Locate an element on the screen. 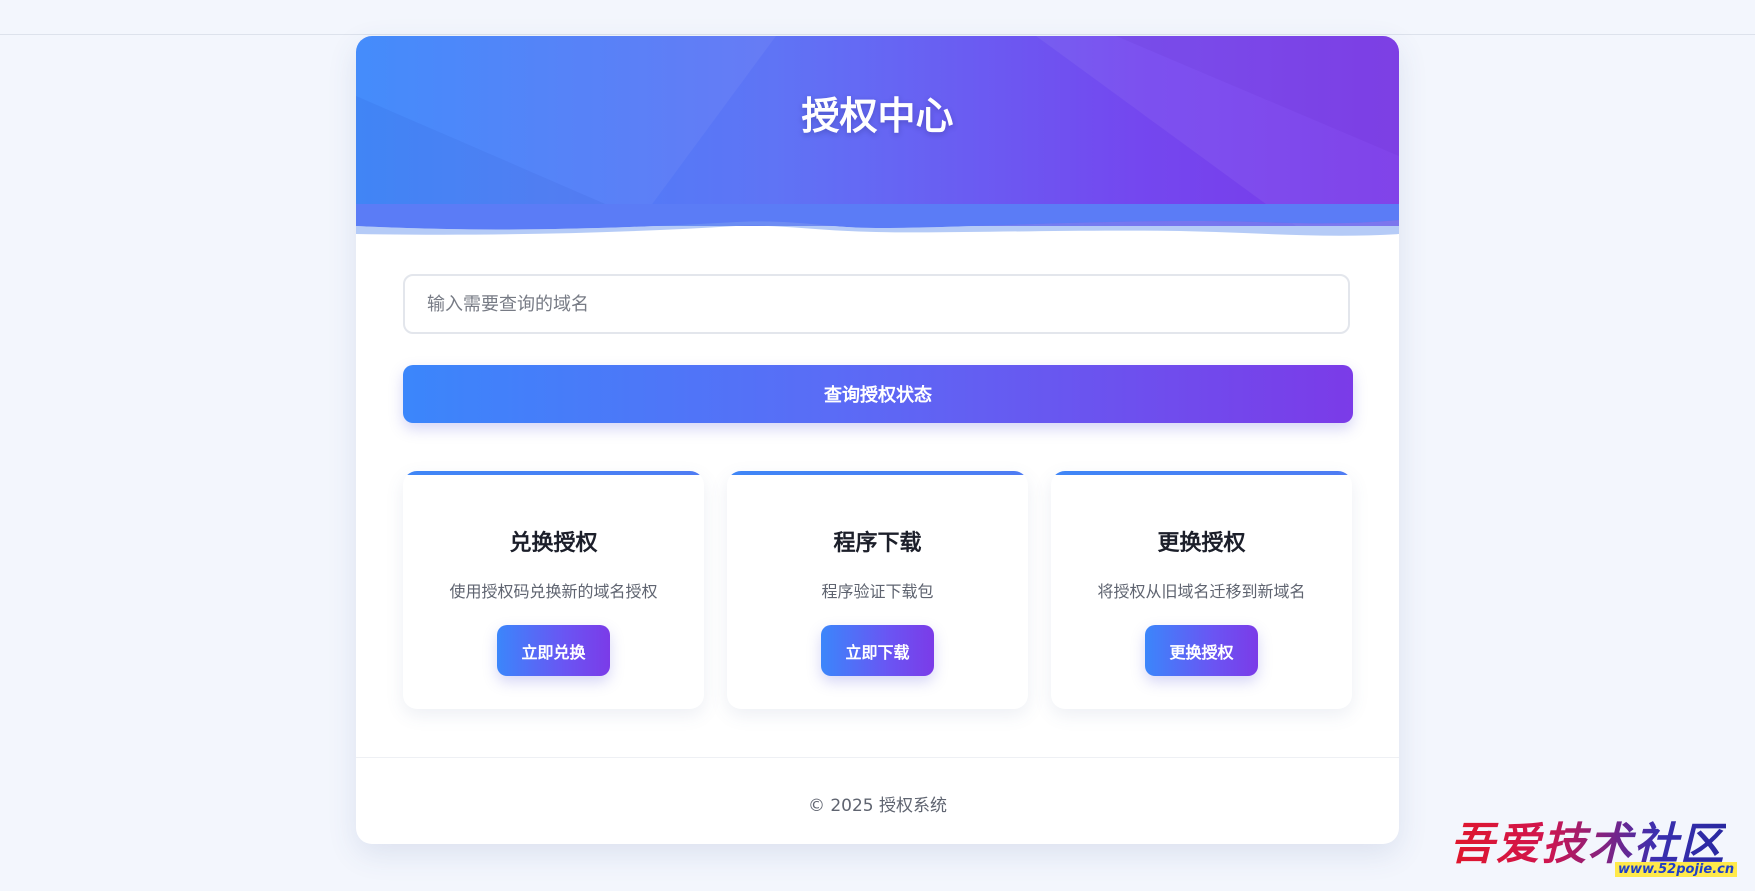 This screenshot has height=891, width=1755. header-wave is located at coordinates (877, 220).